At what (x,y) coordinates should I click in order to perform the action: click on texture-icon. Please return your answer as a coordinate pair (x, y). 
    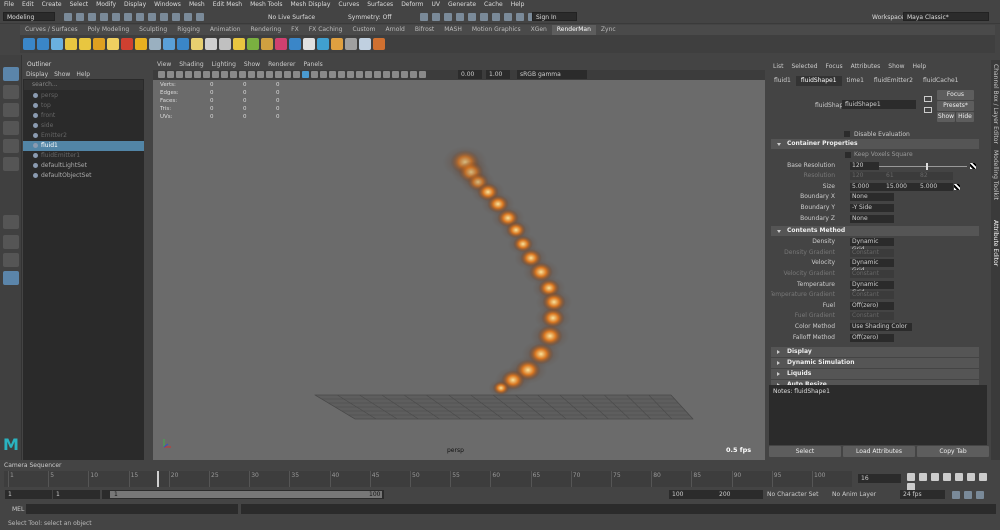
    Looking at the image, I should click on (239, 44).